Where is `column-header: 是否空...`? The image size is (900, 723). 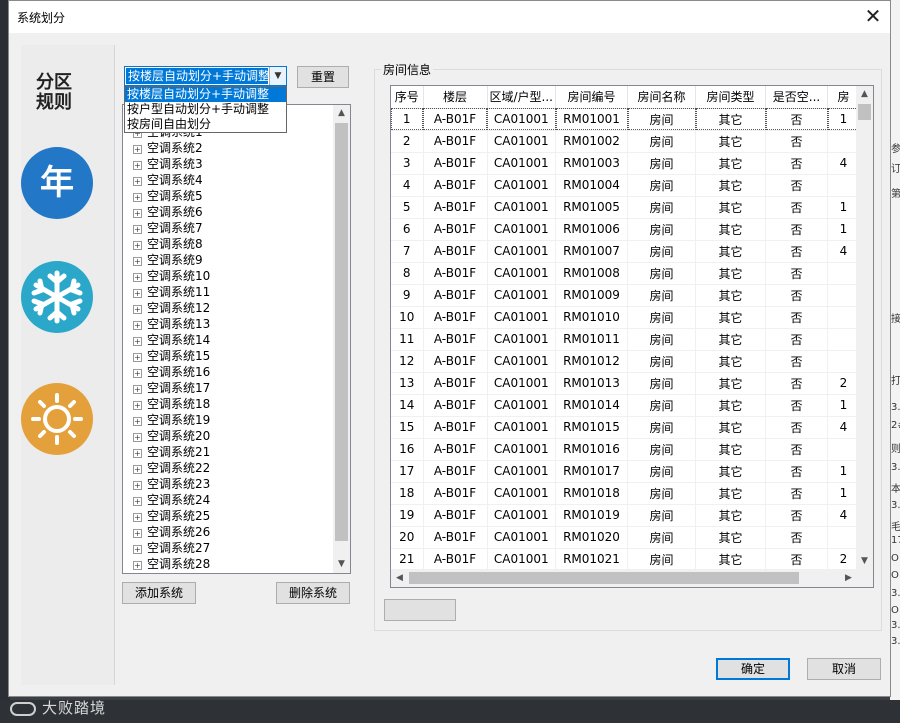 column-header: 是否空... is located at coordinates (796, 97).